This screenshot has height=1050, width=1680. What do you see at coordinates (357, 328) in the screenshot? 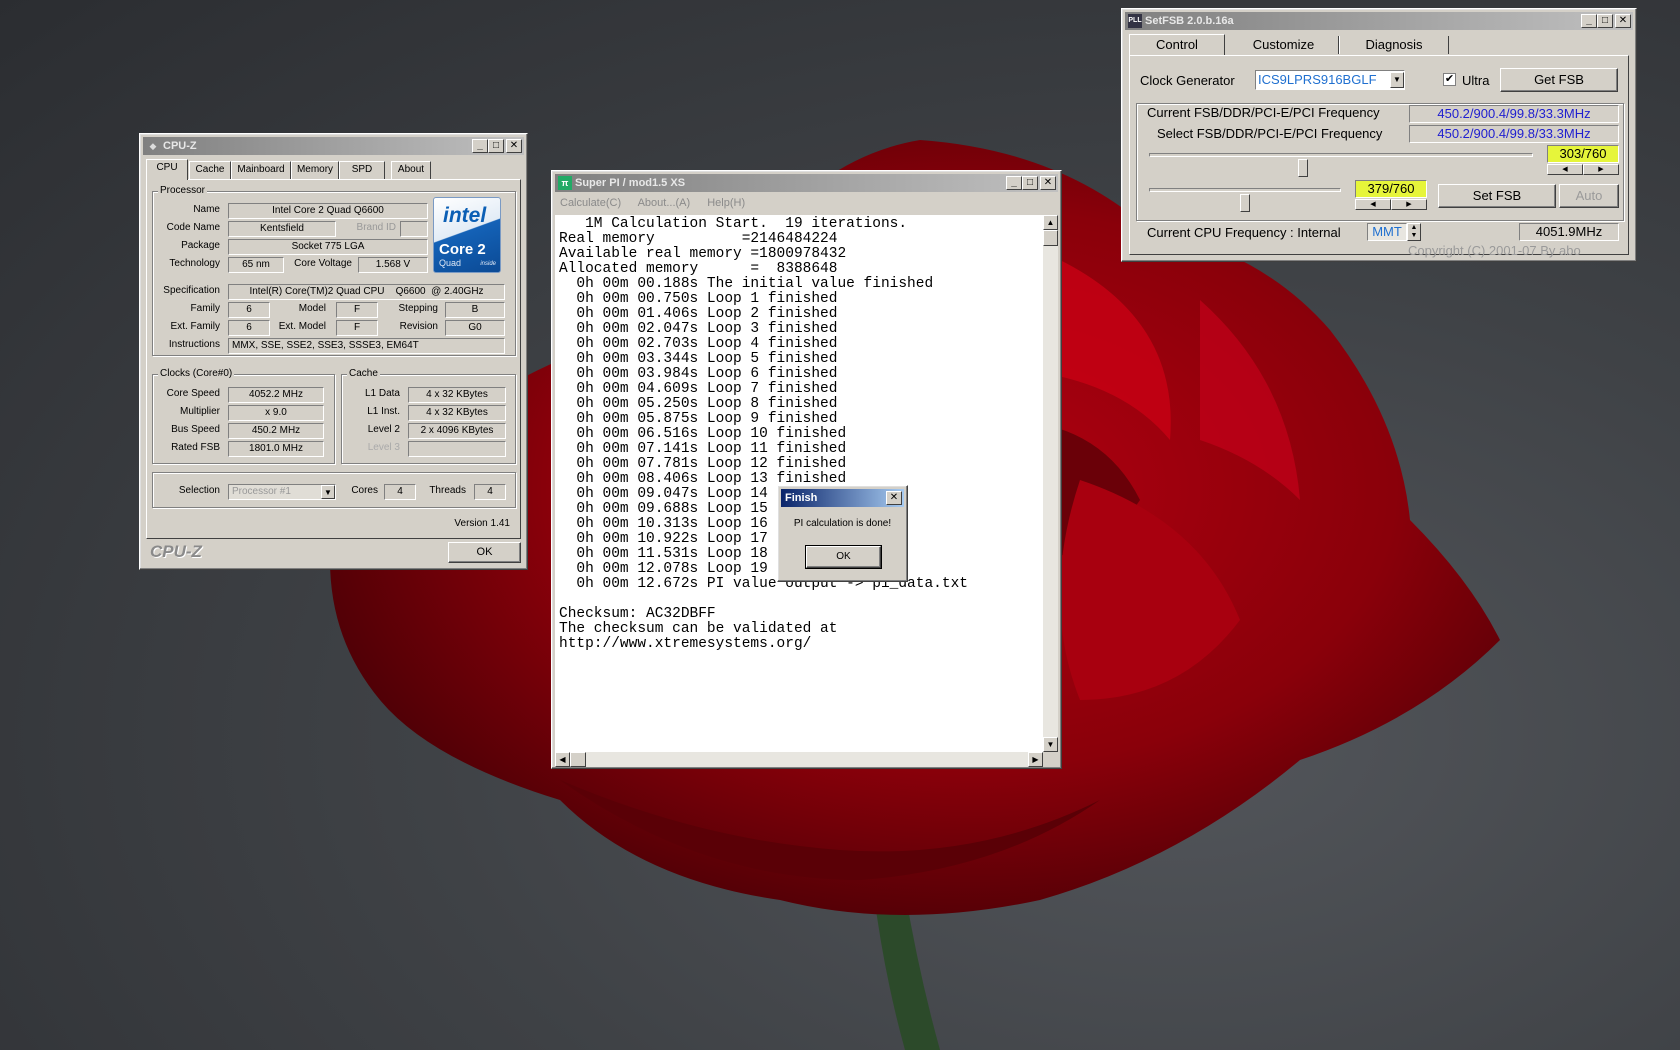
I see `ext-model-value: F` at bounding box center [357, 328].